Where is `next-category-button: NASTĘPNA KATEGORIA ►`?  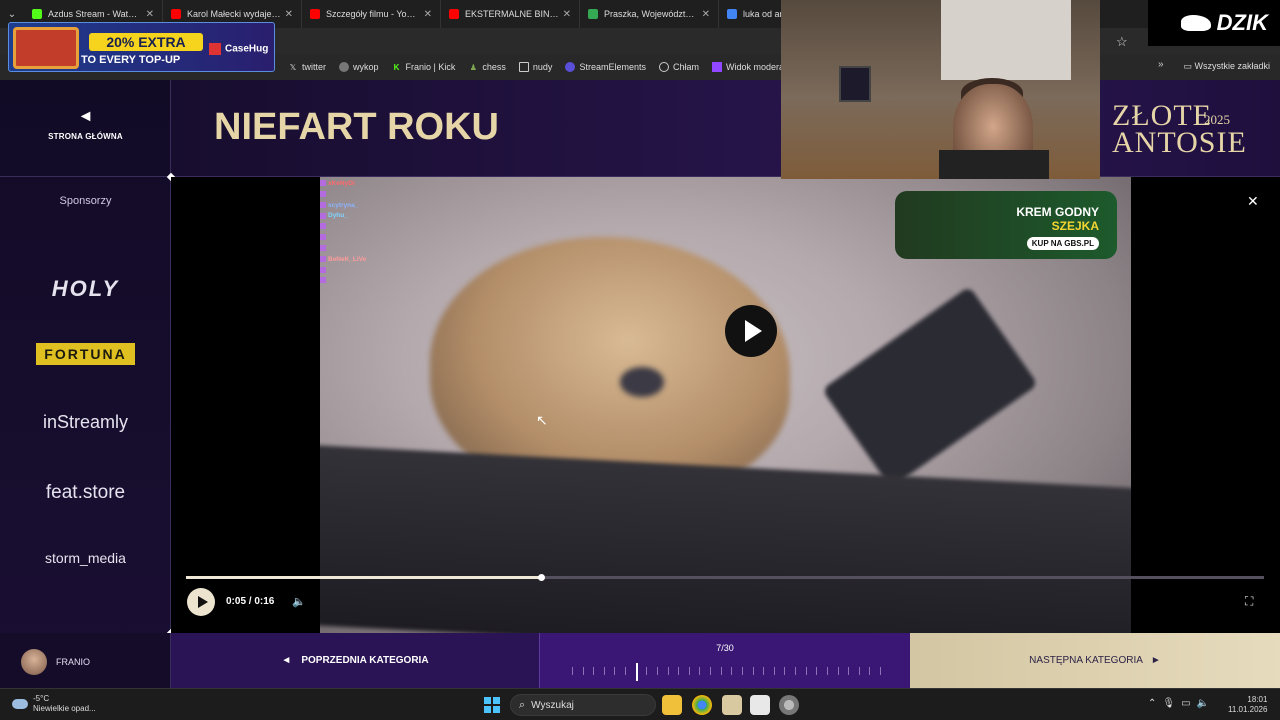
next-category-button: NASTĘPNA KATEGORIA ► is located at coordinates (1095, 660).